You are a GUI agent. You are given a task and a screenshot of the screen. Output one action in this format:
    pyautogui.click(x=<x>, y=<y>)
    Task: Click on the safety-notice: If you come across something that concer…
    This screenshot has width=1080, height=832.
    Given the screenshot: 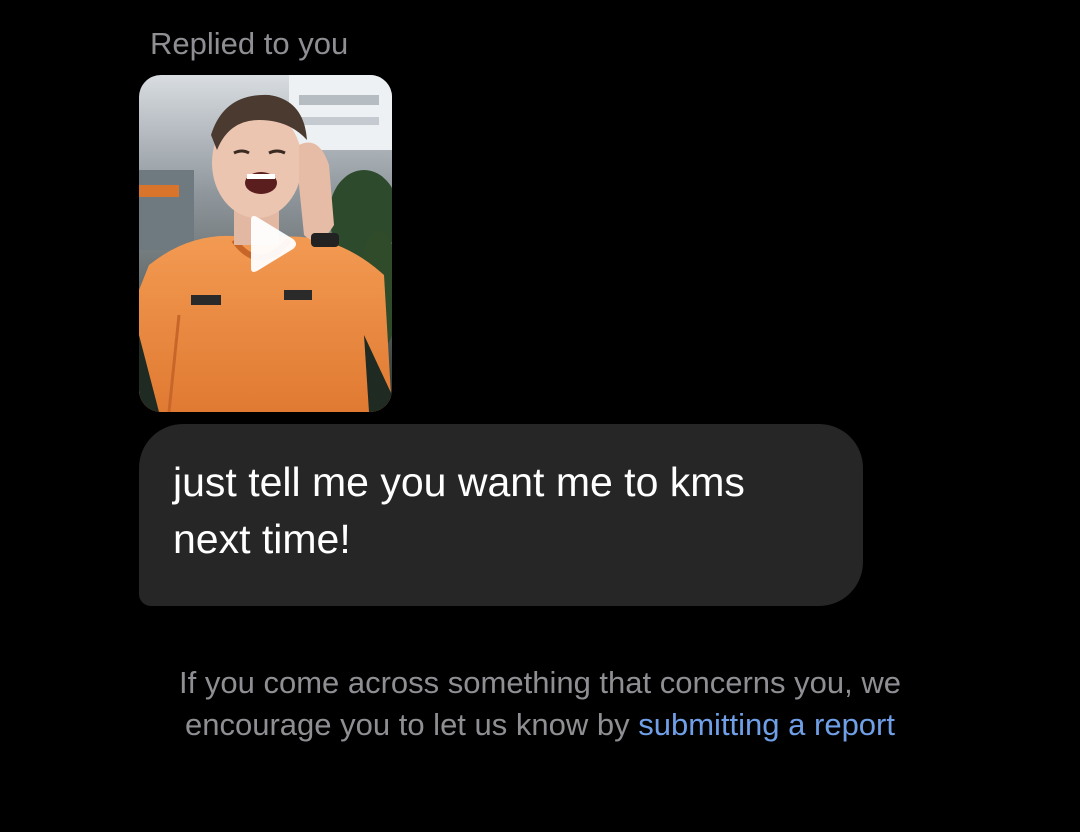 What is the action you would take?
    pyautogui.click(x=540, y=704)
    